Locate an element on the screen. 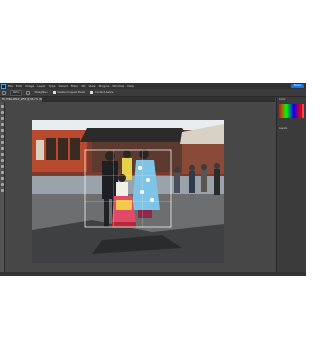 This screenshot has height=361, width=320. object-select-tool-icon is located at coordinates (2, 124).